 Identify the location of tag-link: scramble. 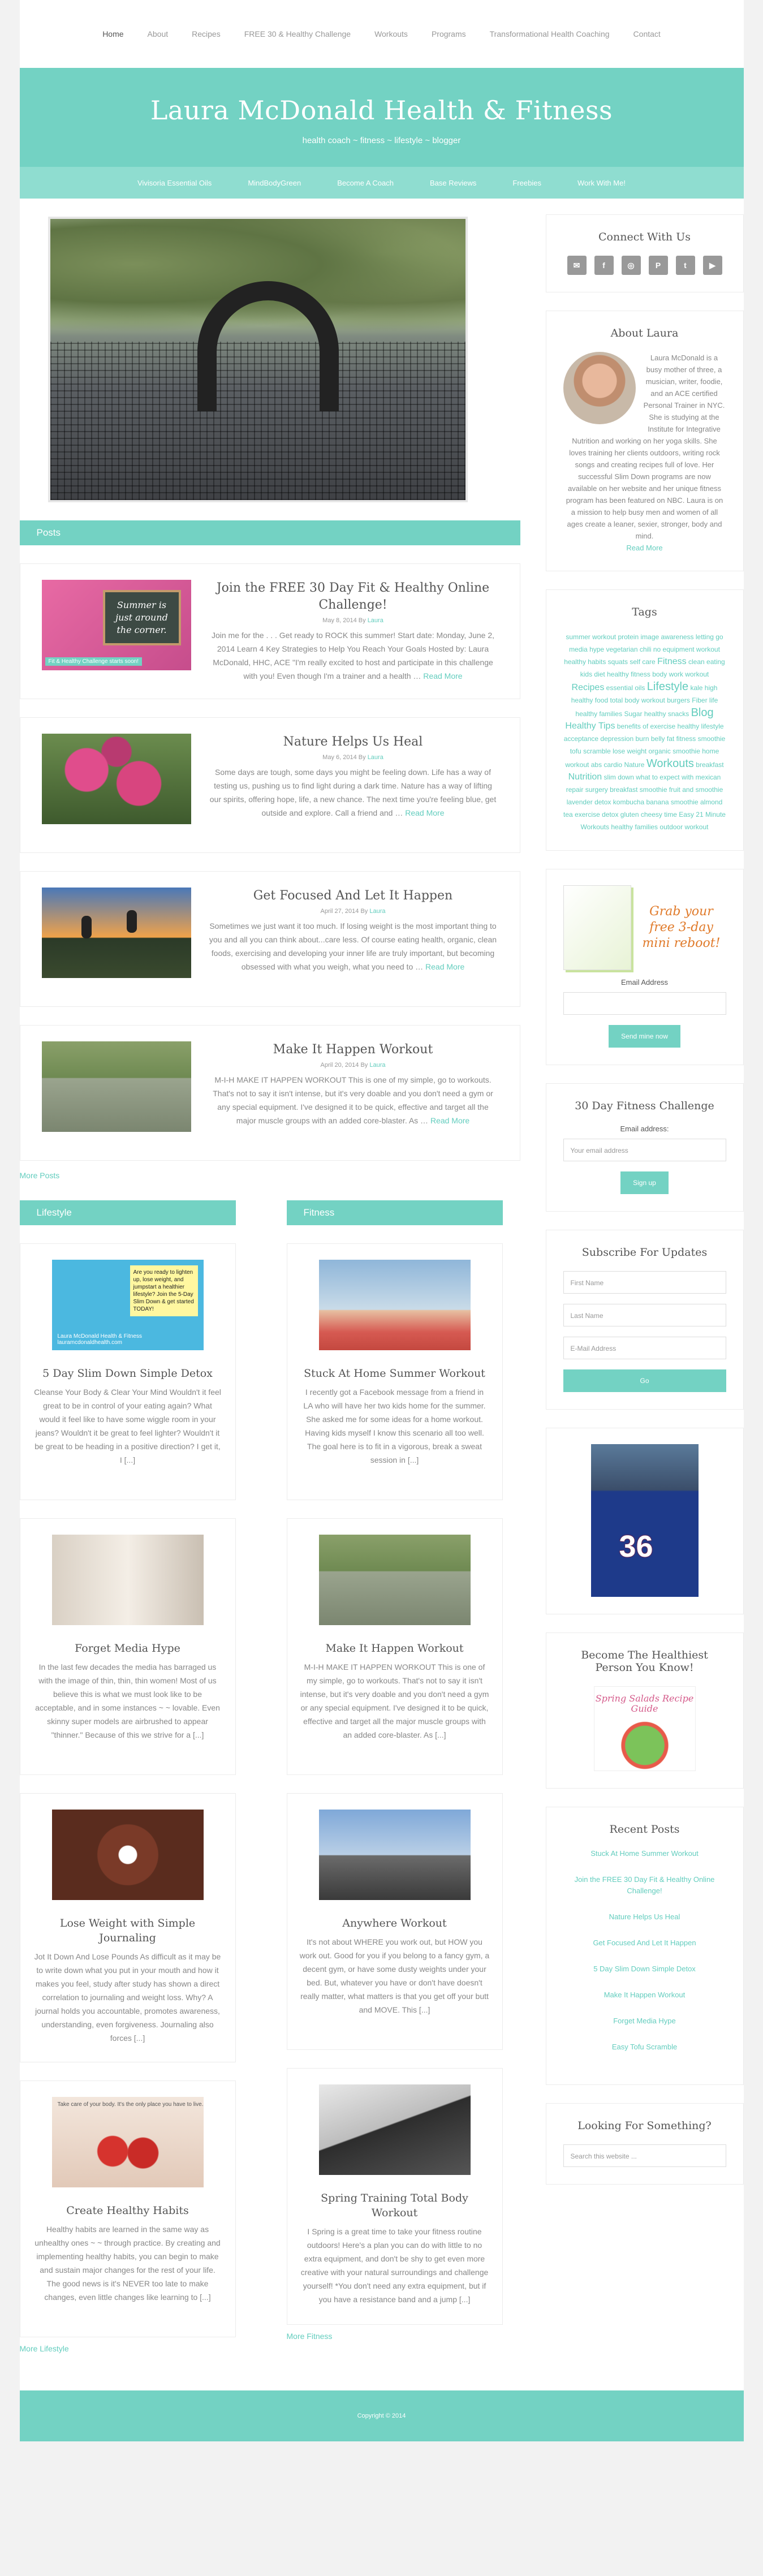
(597, 751).